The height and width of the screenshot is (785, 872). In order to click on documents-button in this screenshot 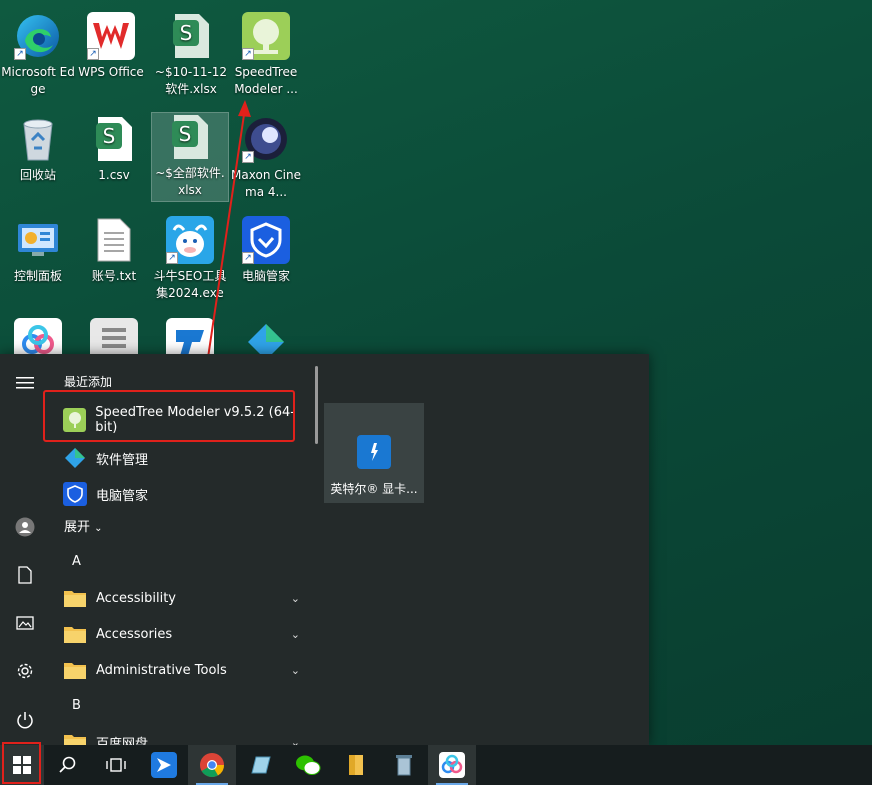, I will do `click(25, 575)`.